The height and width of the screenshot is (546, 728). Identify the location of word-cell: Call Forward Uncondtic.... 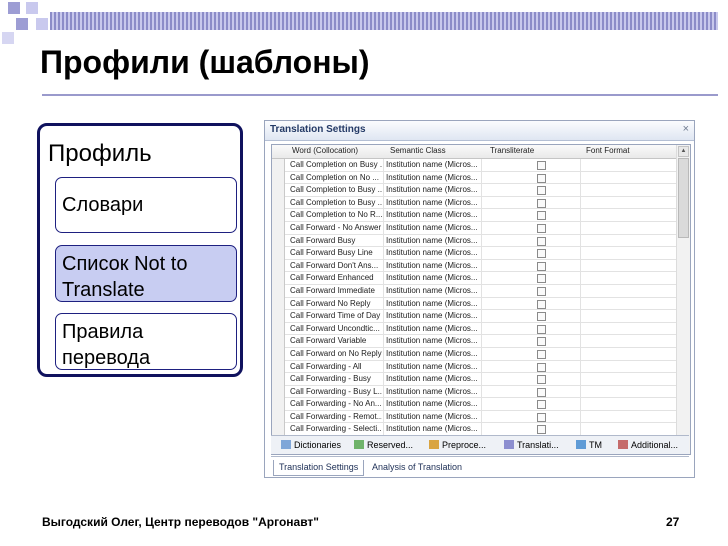
(336, 328).